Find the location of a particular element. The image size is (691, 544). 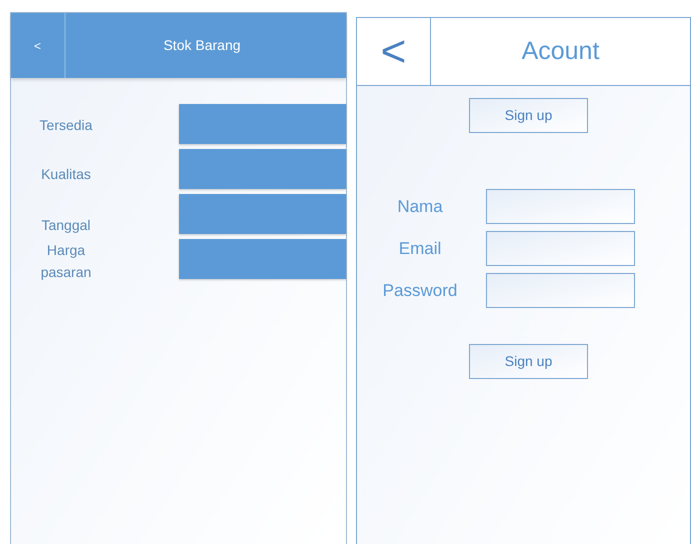

field-label: Password is located at coordinates (420, 291).